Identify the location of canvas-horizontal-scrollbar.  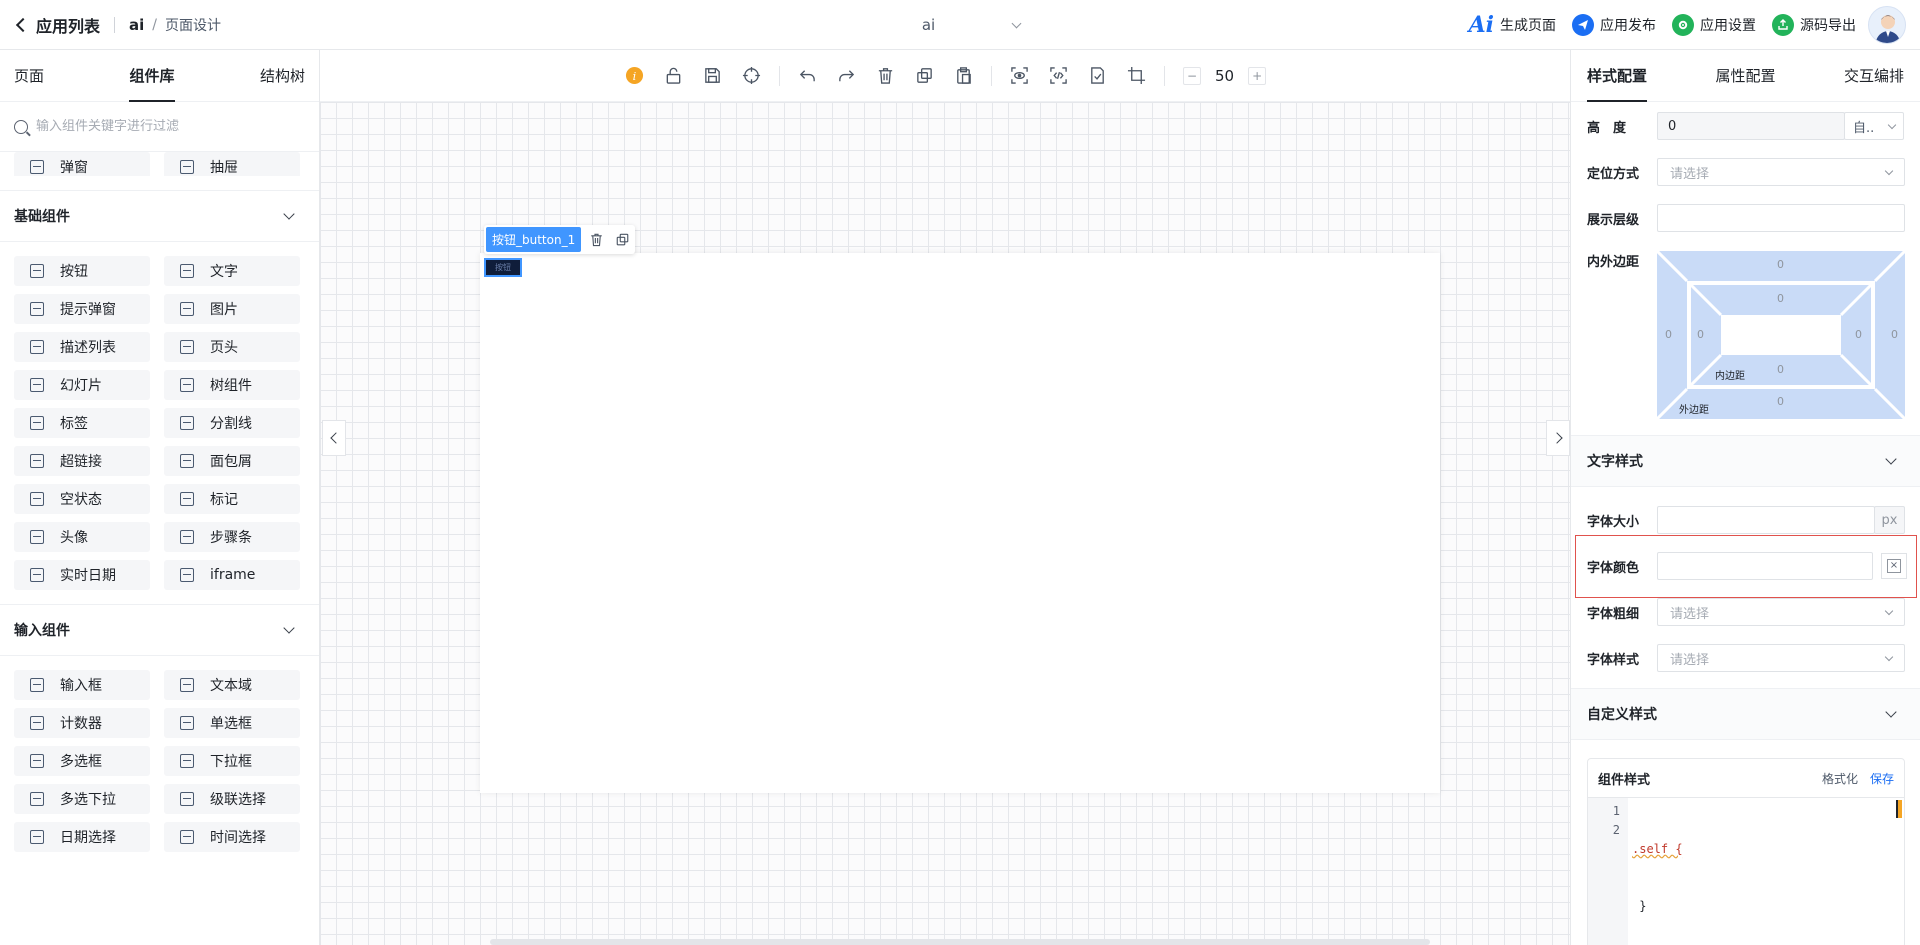
(960, 942).